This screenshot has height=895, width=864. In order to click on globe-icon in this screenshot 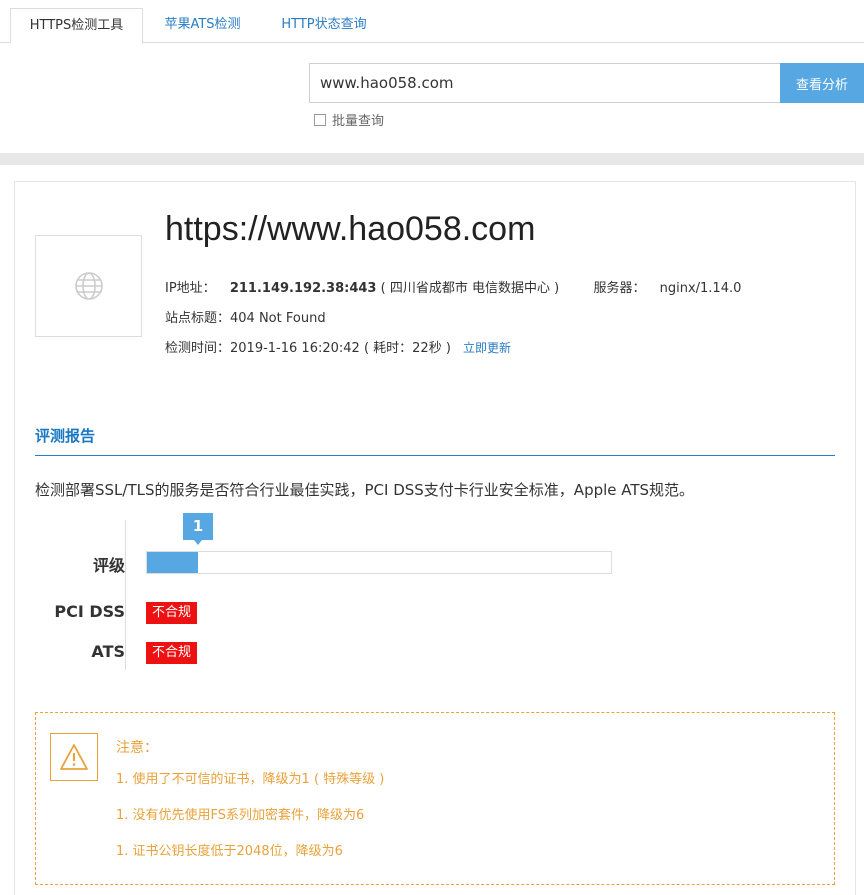, I will do `click(88, 286)`.